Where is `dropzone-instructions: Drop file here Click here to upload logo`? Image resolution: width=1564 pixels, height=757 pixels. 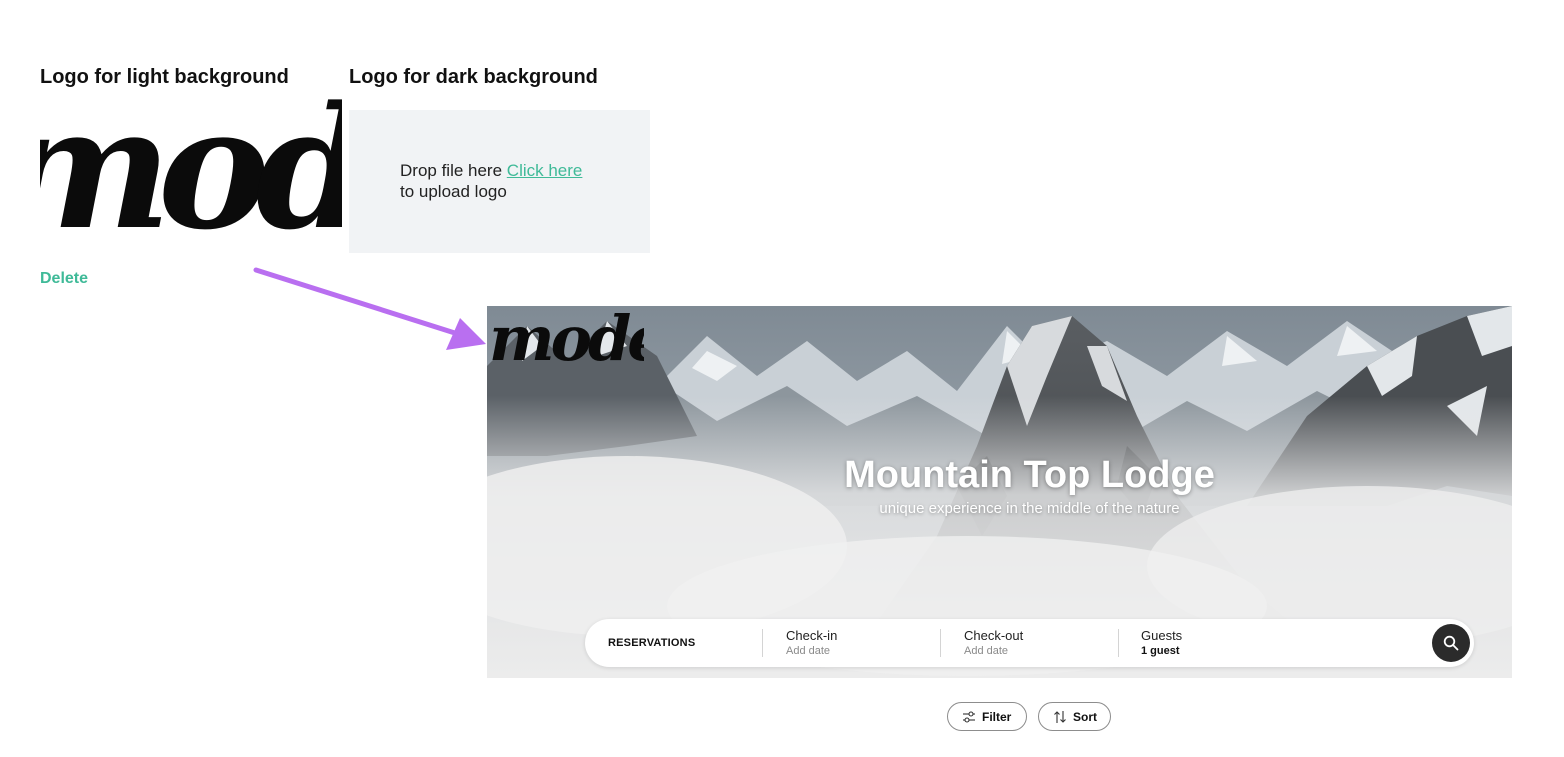 dropzone-instructions: Drop file here Click here to upload logo is located at coordinates (515, 181).